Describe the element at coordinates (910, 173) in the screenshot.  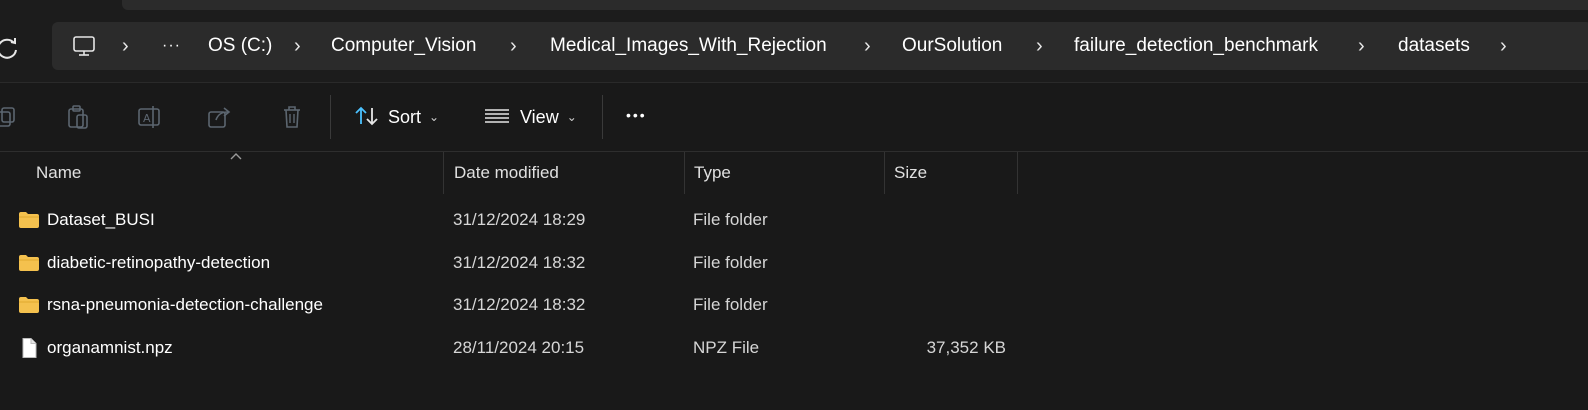
I see `column-size: Size` at that location.